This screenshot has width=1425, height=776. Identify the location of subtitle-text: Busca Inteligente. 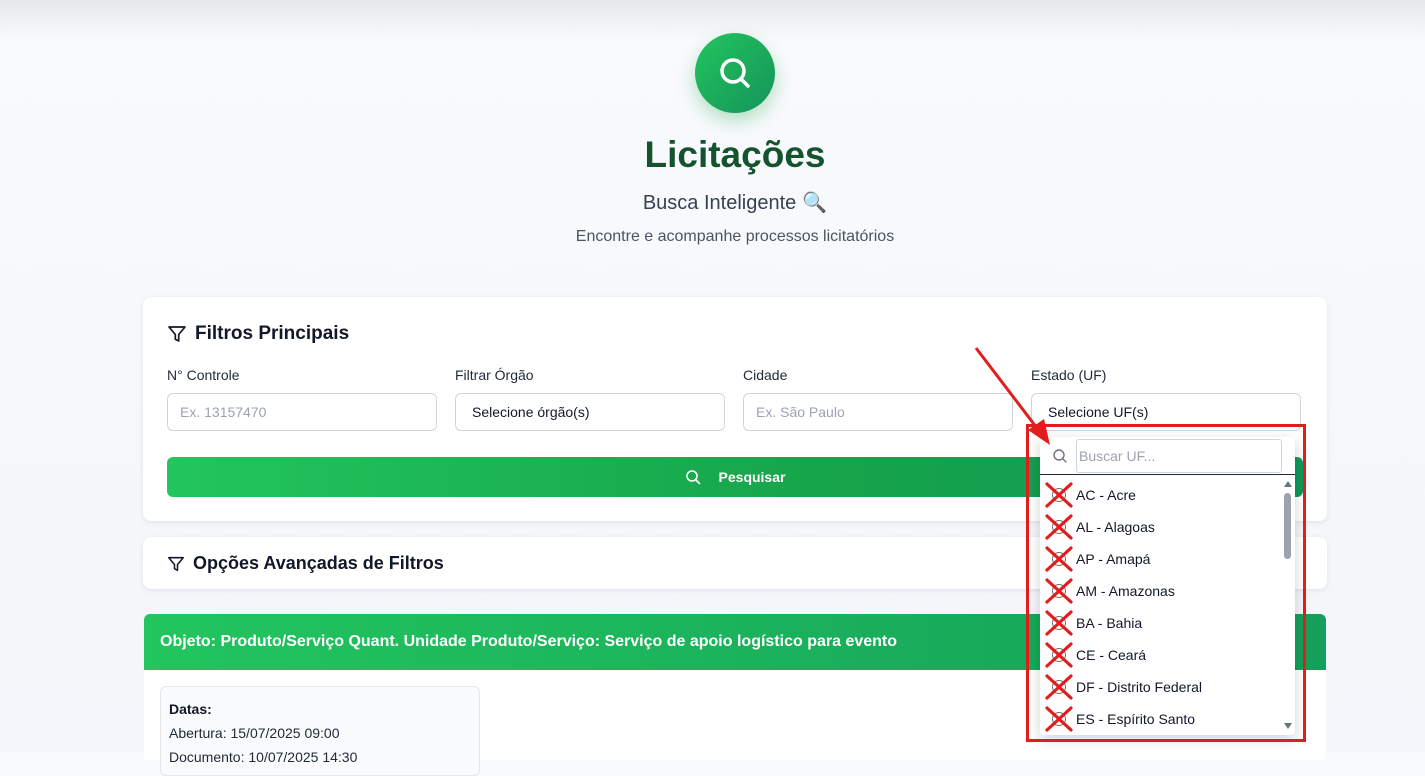
(719, 203).